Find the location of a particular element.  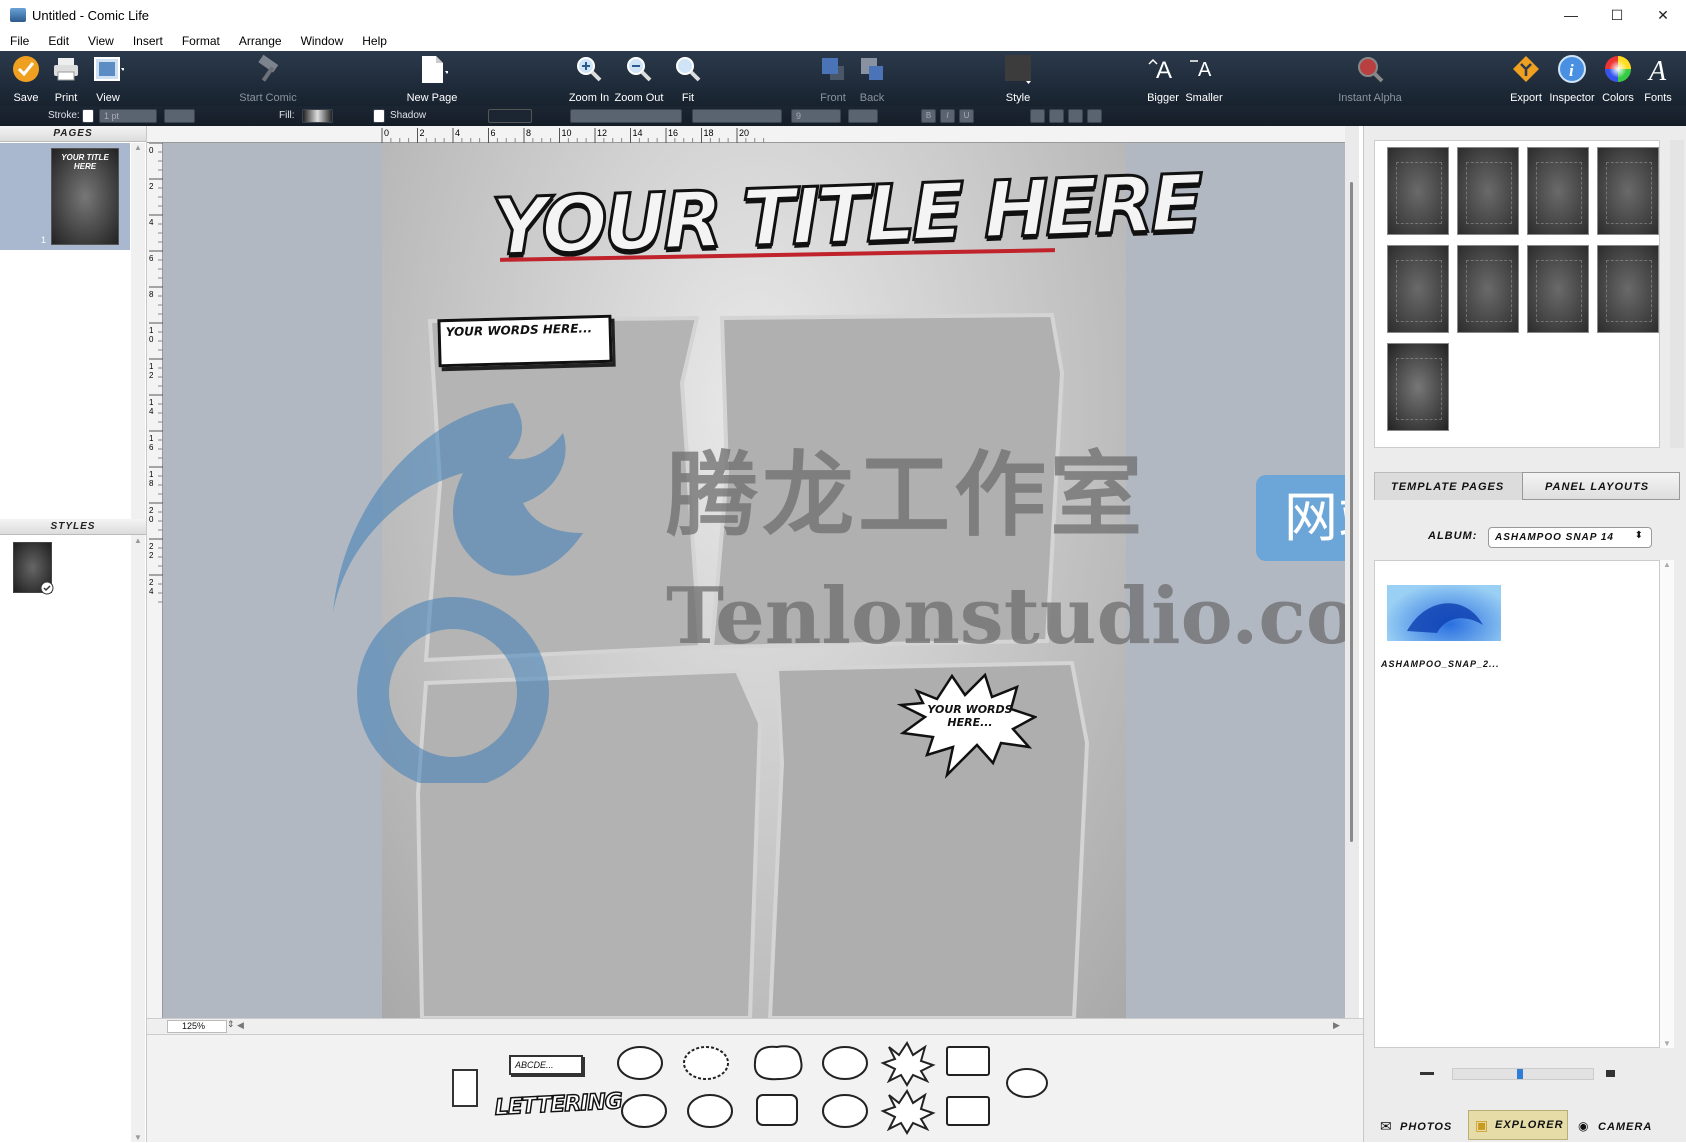

speech-balloon-small is located at coordinates (1027, 1083).